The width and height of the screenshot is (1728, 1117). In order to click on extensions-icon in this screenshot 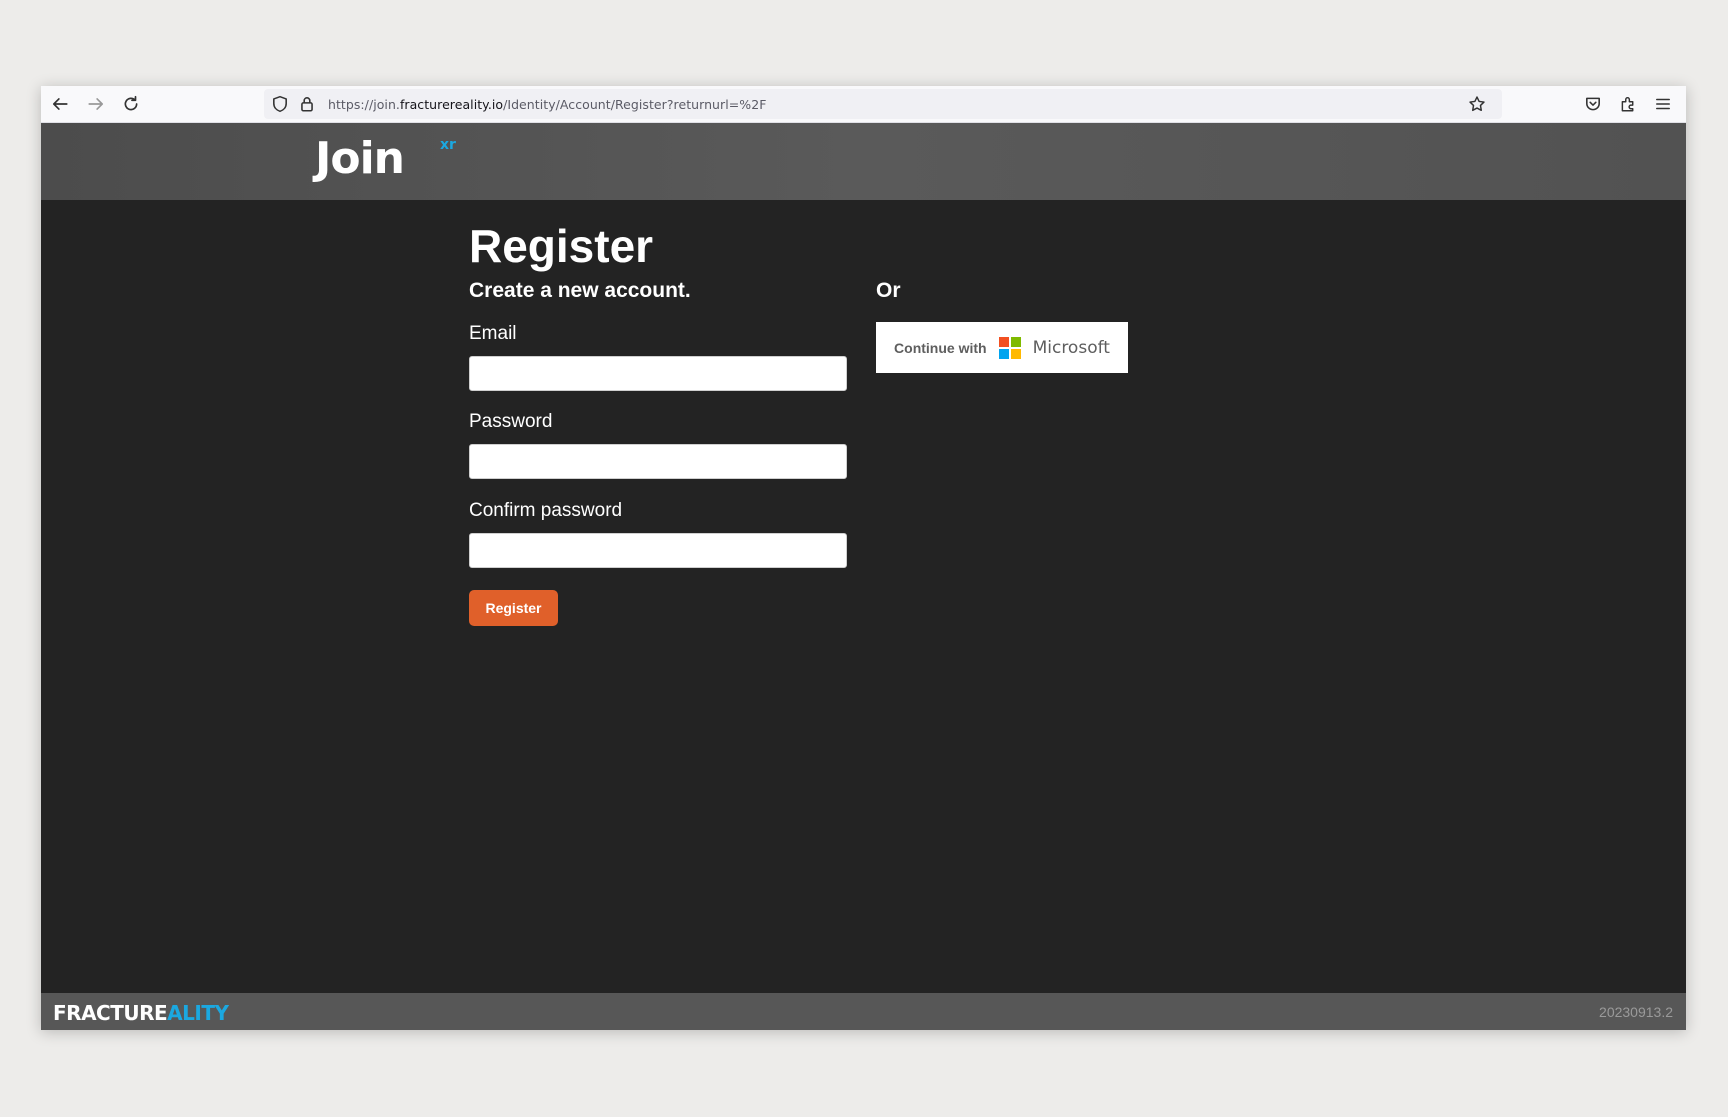, I will do `click(1628, 104)`.